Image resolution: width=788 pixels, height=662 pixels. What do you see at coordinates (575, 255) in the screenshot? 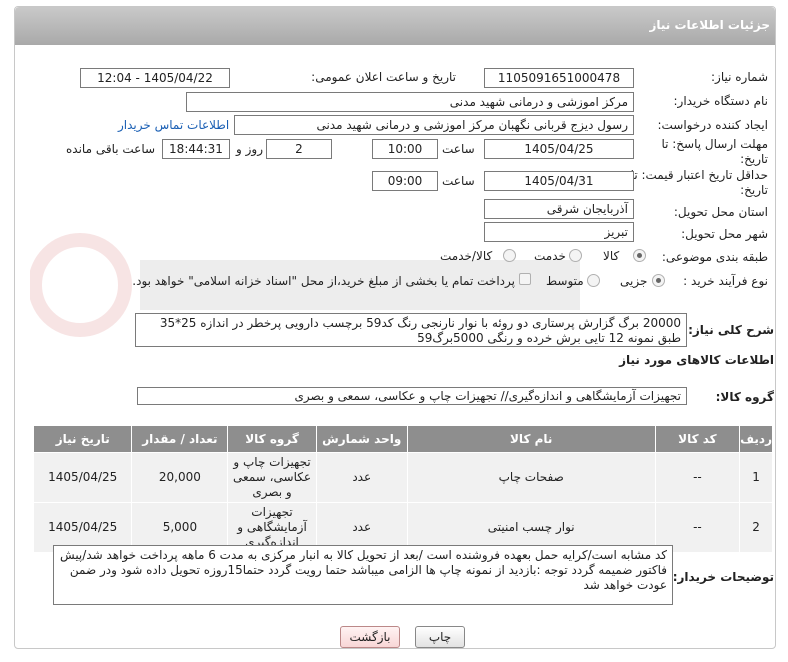
I see `category-radio-service` at bounding box center [575, 255].